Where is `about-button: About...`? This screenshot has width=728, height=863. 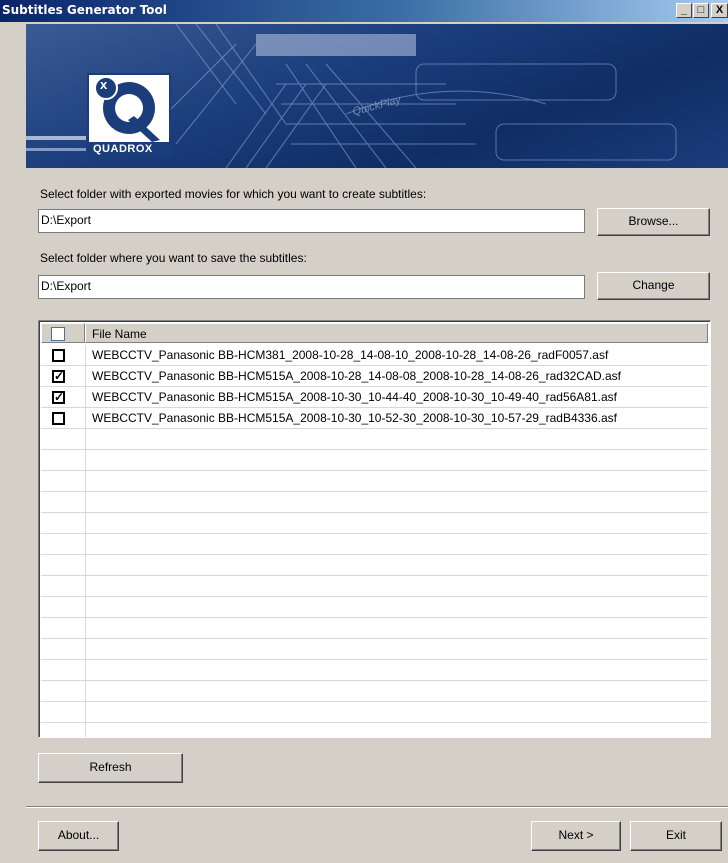 about-button: About... is located at coordinates (78, 836).